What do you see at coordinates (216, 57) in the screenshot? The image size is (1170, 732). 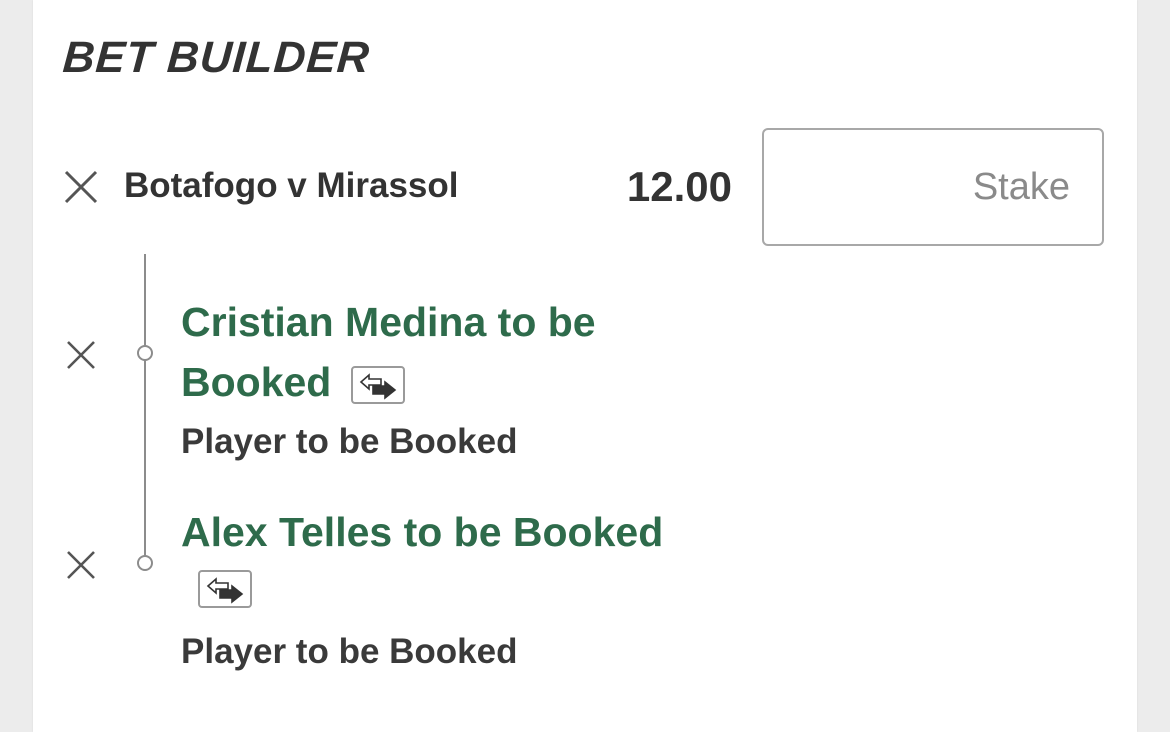 I see `section-title: BET BUILDER` at bounding box center [216, 57].